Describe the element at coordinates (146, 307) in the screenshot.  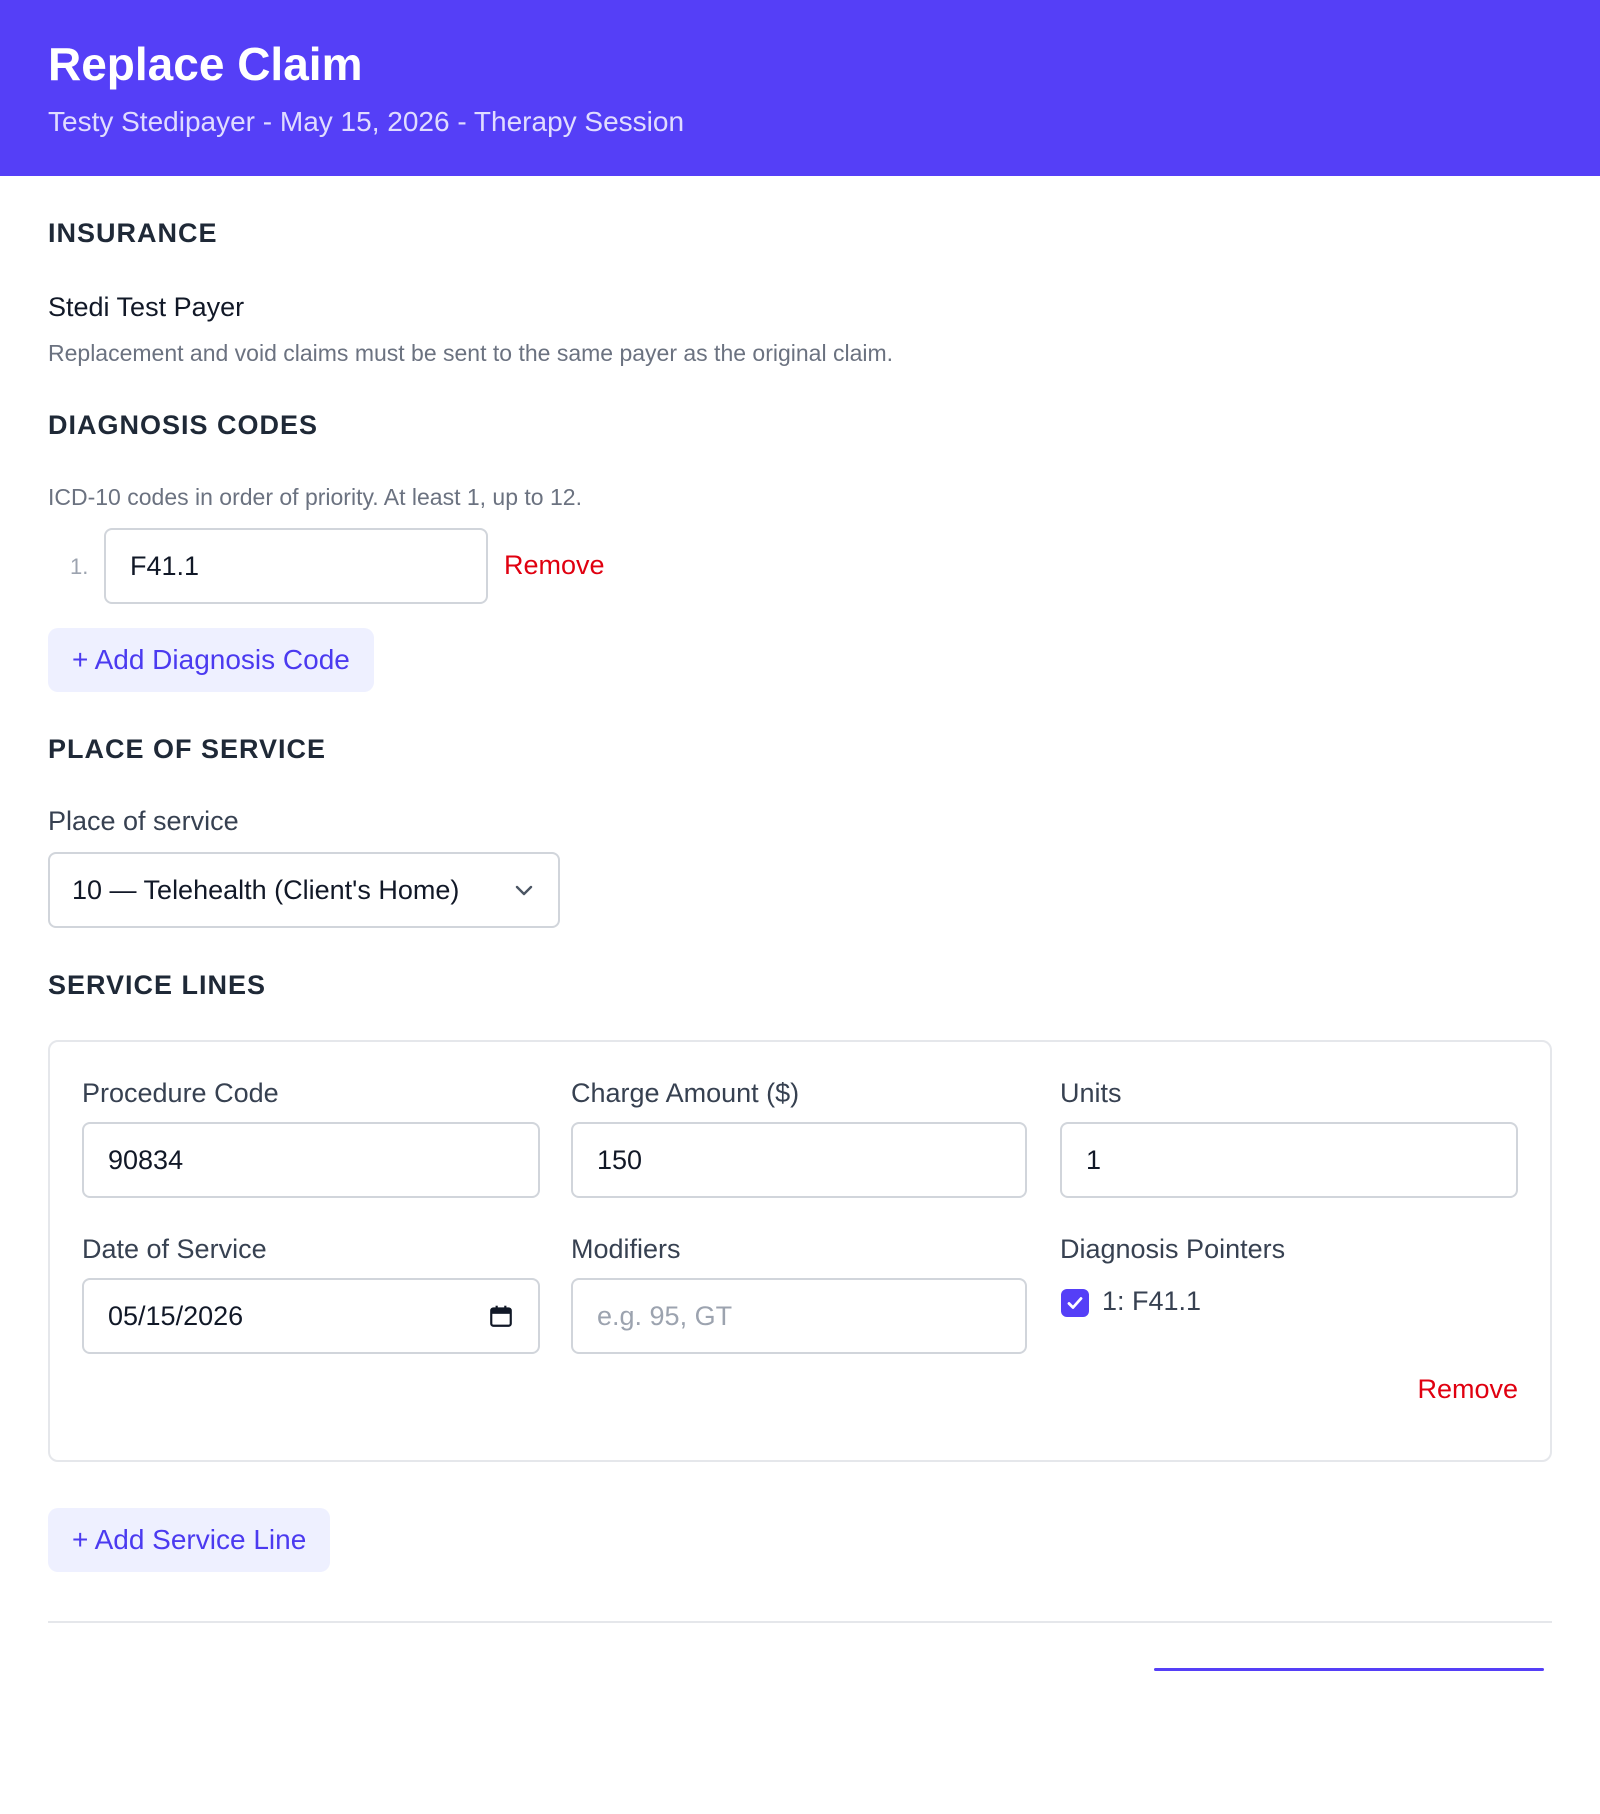
I see `payer-name: Stedi Test Payer` at that location.